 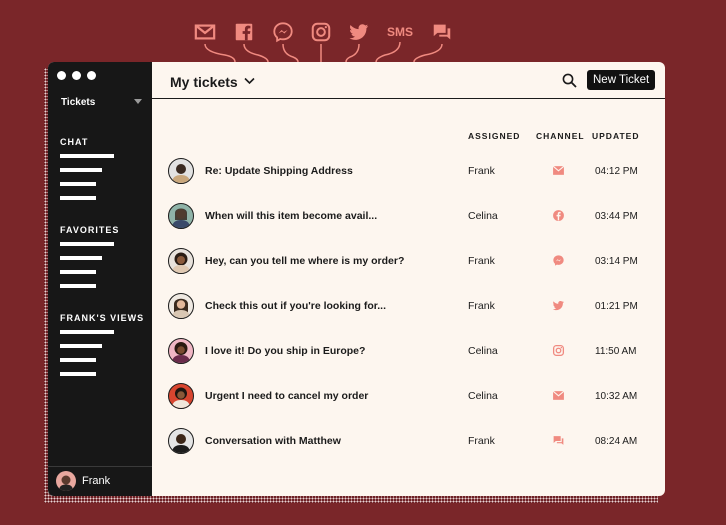 I want to click on channel-bar: SMS, so click(x=363, y=31).